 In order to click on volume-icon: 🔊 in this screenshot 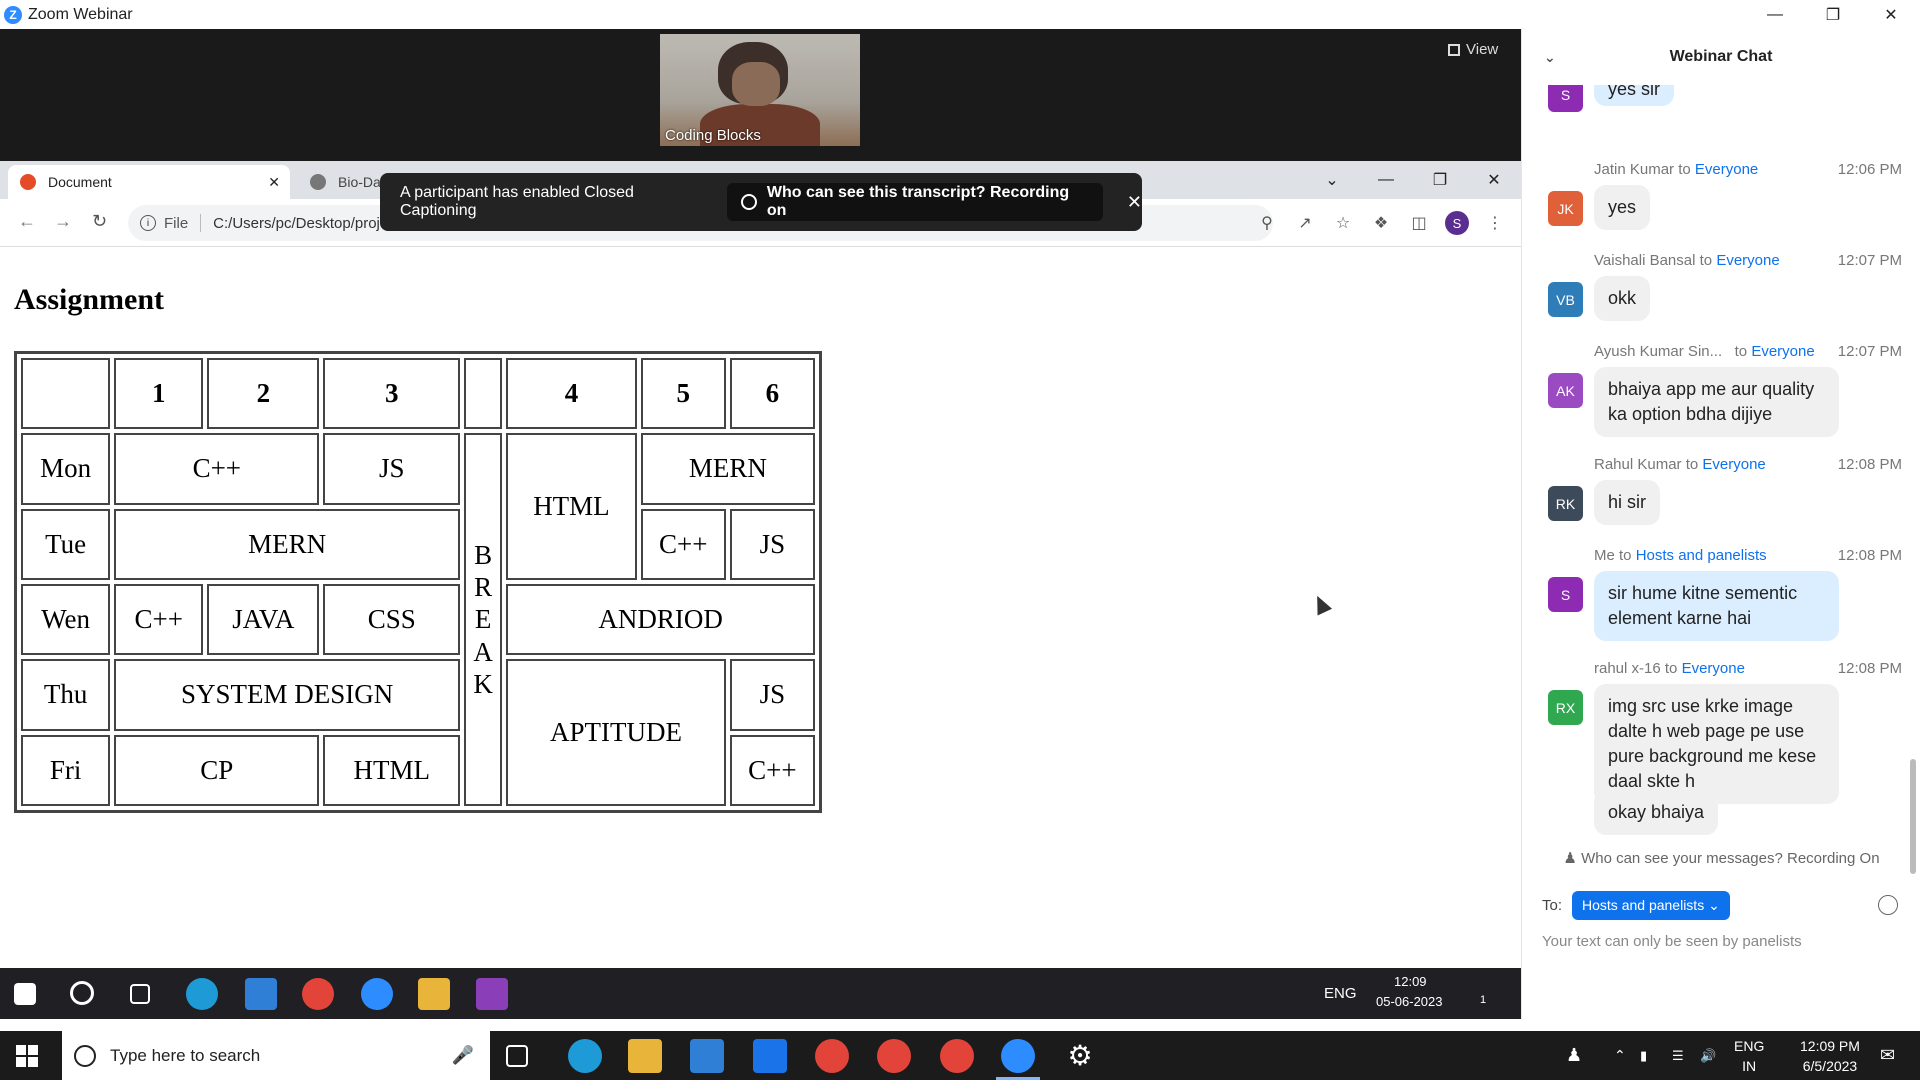, I will do `click(1708, 1055)`.